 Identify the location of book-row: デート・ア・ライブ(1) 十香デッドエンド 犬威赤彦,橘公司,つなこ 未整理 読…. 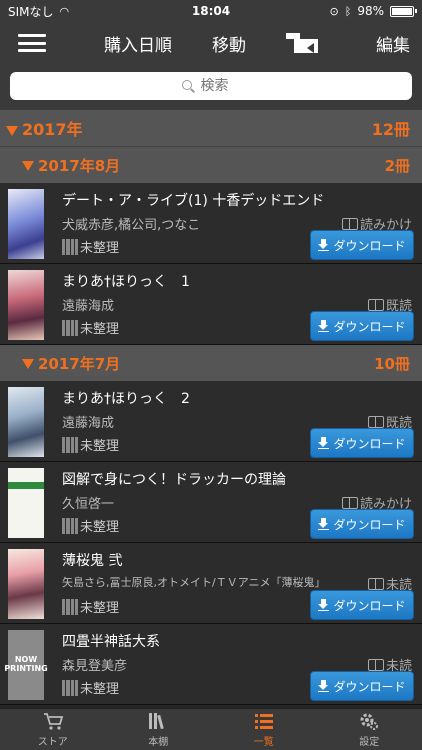
(211, 223).